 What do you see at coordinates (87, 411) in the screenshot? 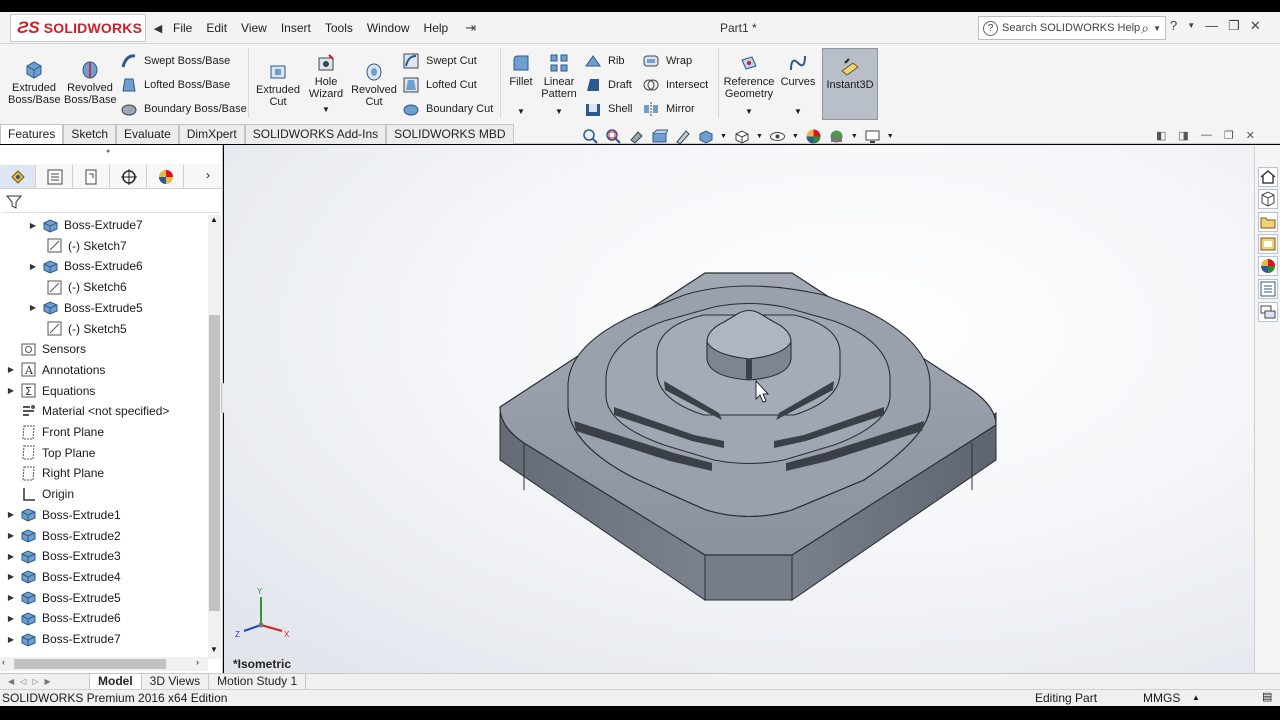
I see `tree-node: Material <not specified>` at bounding box center [87, 411].